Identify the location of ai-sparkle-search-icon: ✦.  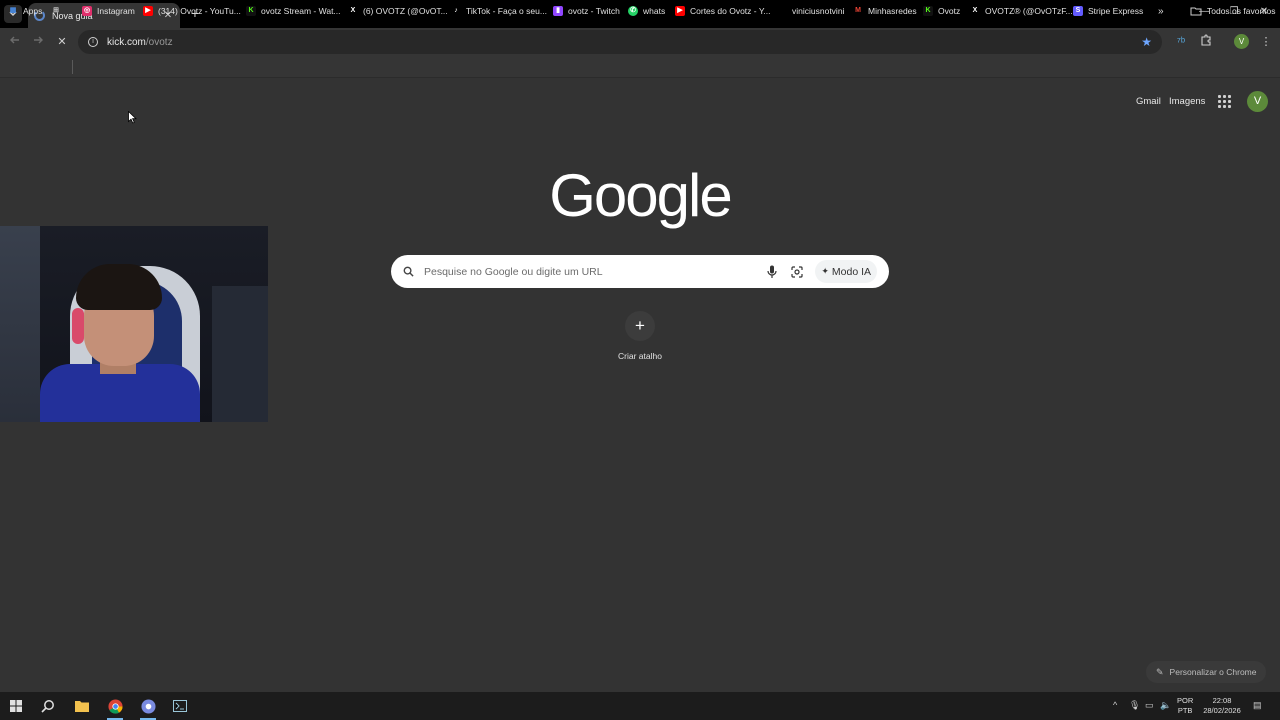
(825, 271).